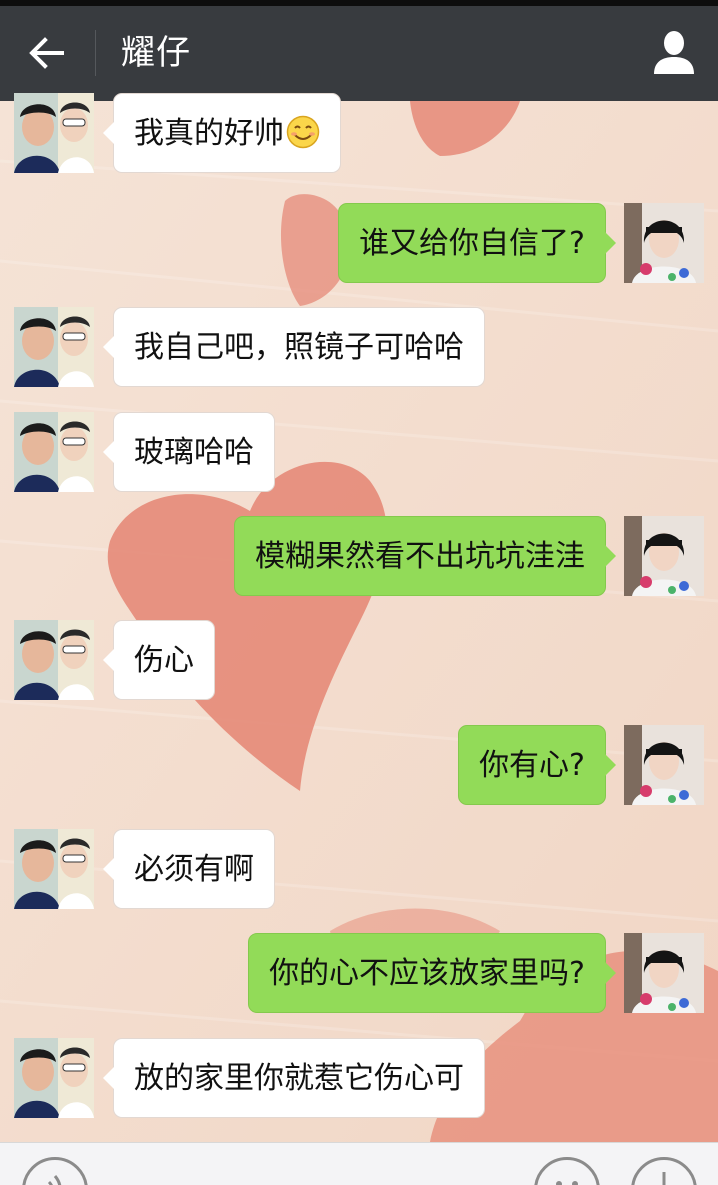  I want to click on arrow-left-icon, so click(46, 53).